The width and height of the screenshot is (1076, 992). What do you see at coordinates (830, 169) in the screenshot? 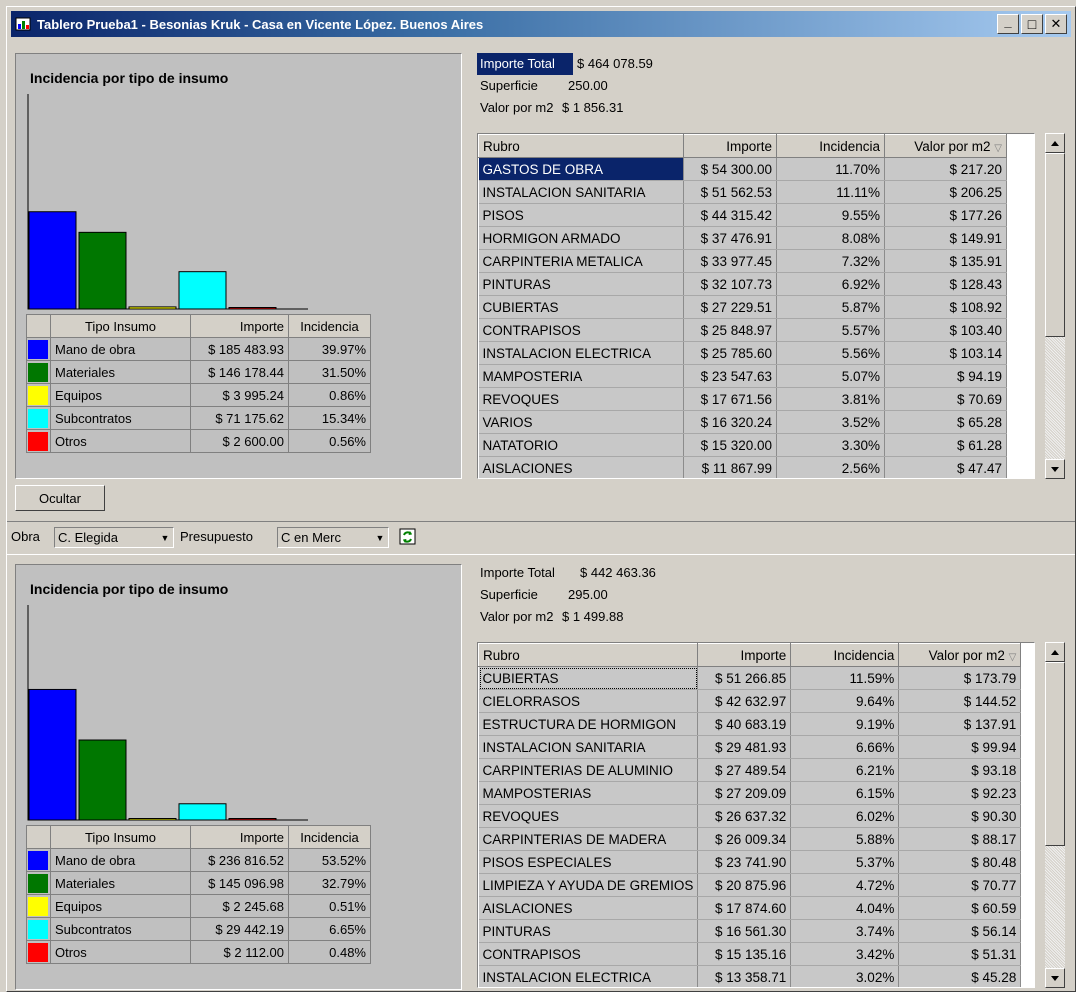
I see `cell-incidencia: 11.70%` at bounding box center [830, 169].